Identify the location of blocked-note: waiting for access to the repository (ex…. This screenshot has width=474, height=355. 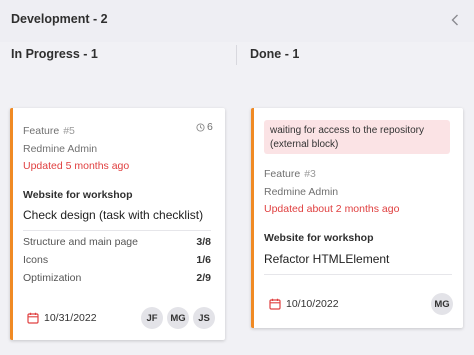
(357, 137).